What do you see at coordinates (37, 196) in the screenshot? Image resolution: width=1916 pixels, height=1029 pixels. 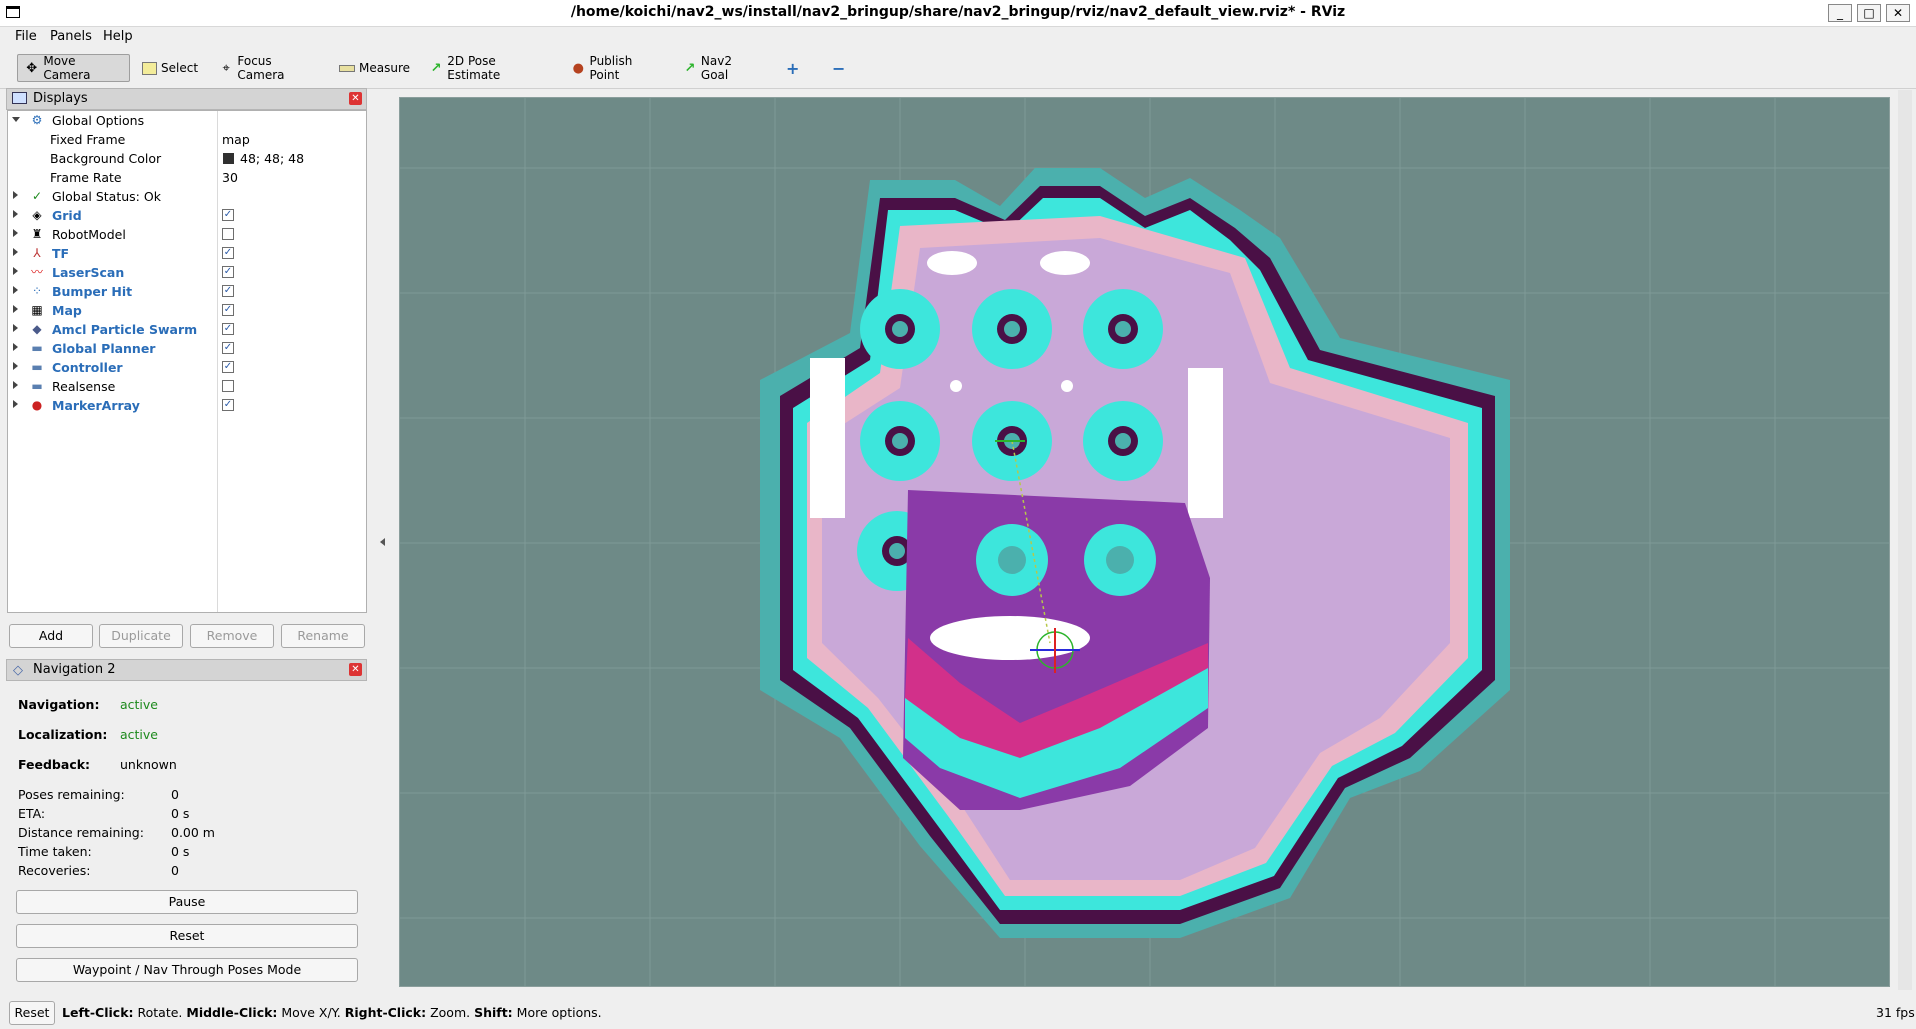 I see `check-icon: ✓` at bounding box center [37, 196].